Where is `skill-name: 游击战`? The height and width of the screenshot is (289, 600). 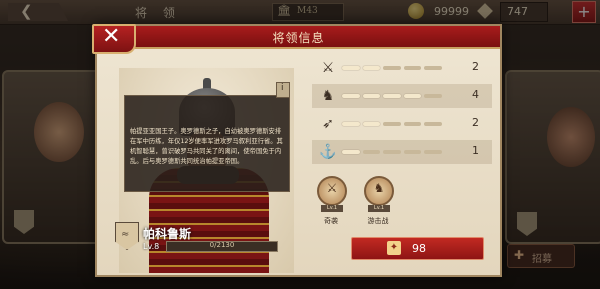
skill-name: 游击战 is located at coordinates (378, 221).